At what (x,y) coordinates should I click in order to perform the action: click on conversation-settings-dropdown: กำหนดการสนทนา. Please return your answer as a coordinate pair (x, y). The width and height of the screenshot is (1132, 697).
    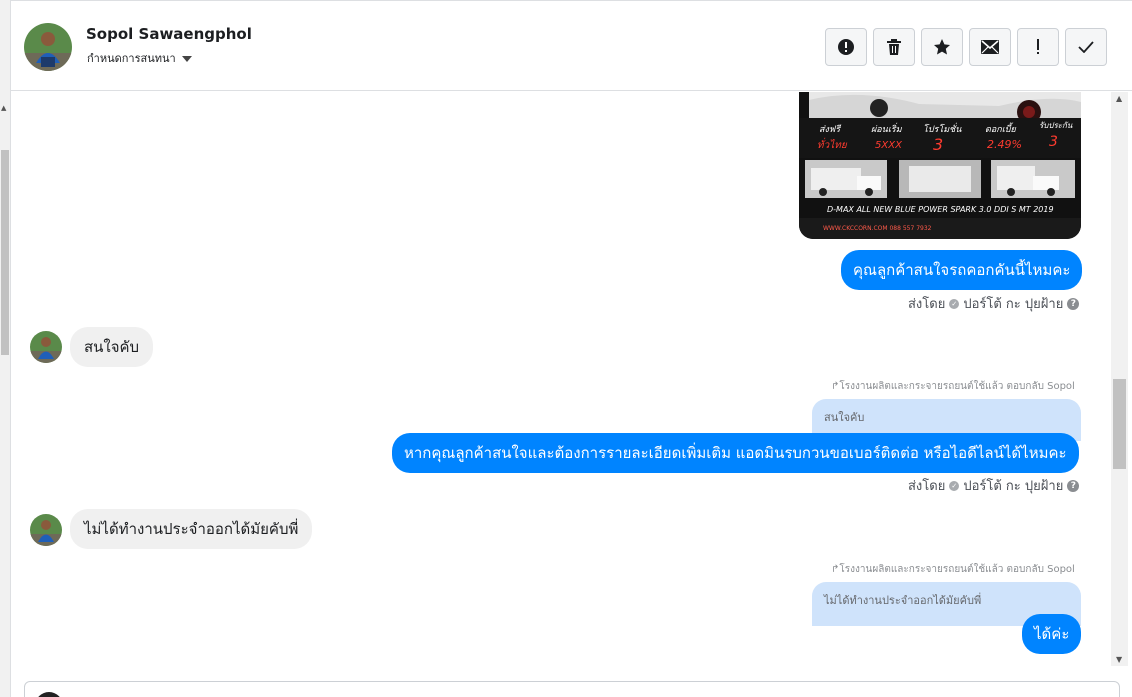
    Looking at the image, I should click on (139, 58).